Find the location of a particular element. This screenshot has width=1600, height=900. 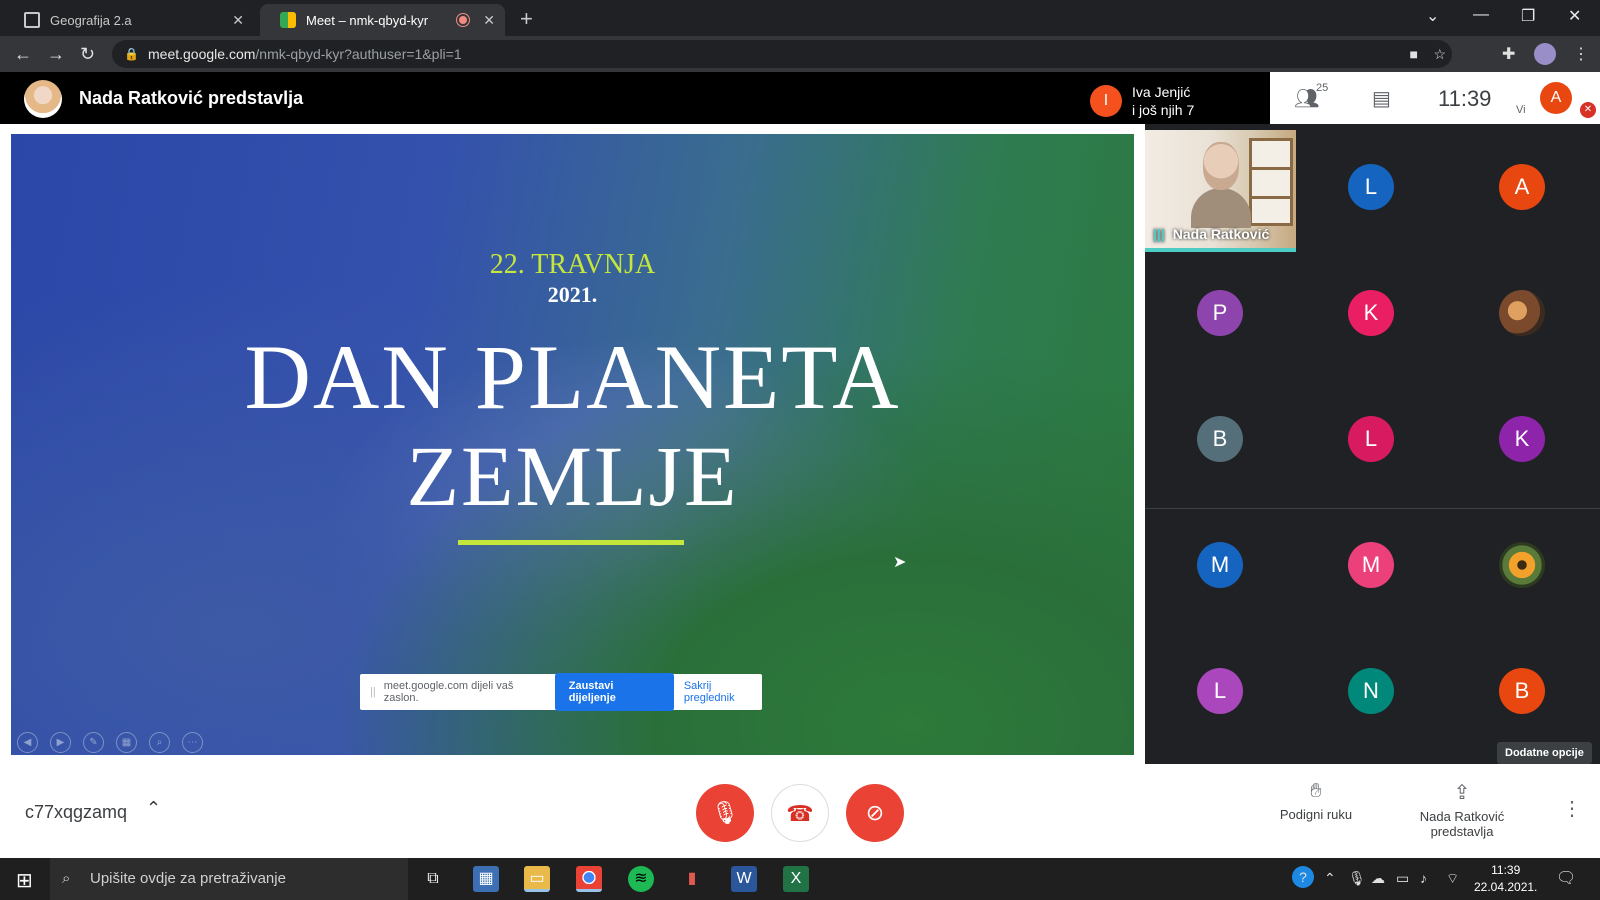

presenting-button: ⇪ Nada Ratković predstavlja is located at coordinates (1462, 809).